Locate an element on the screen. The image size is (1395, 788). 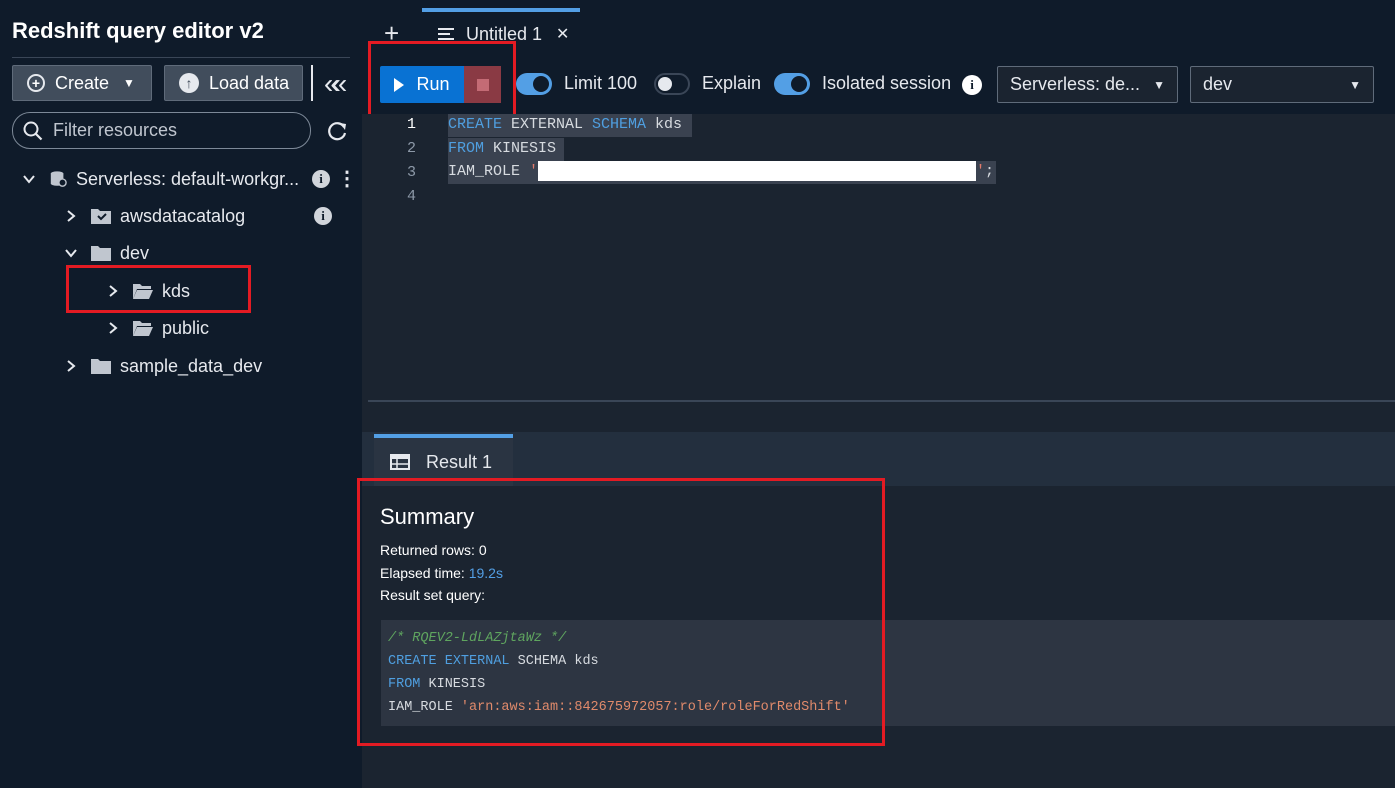
database-select-value: dev is located at coordinates (1218, 84).